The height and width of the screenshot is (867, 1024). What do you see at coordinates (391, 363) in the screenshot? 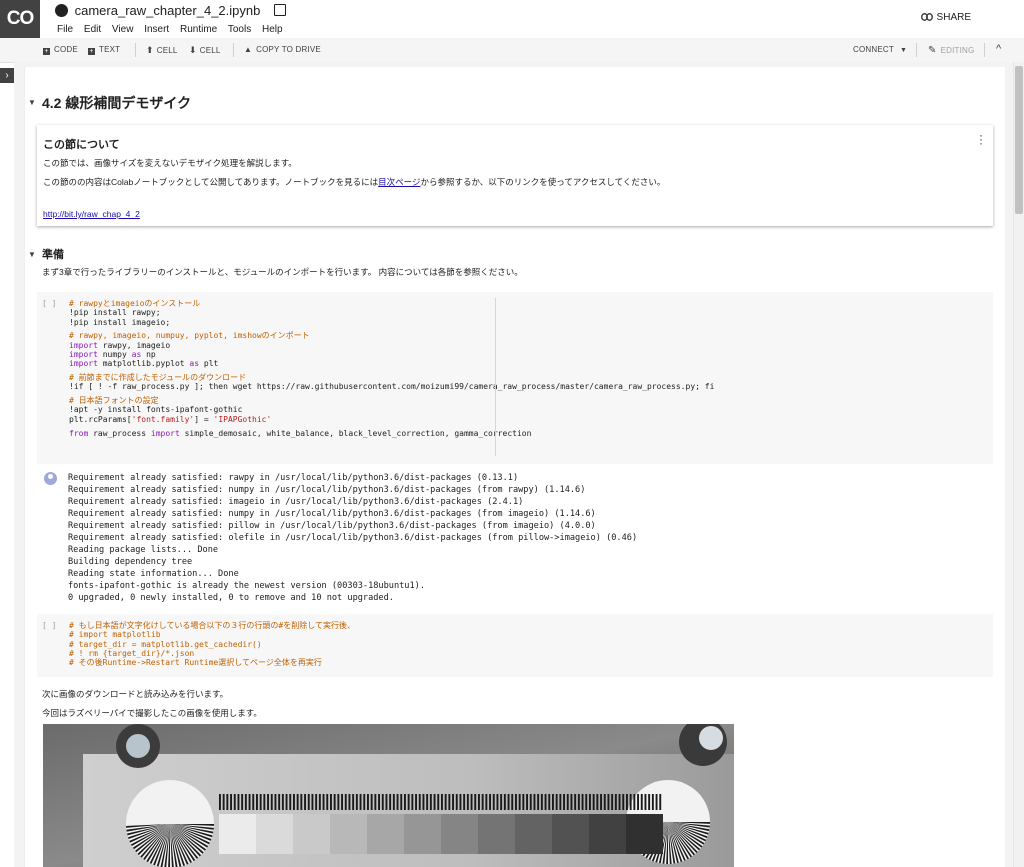
I see `code-line: import matplotlib.pyplot as plt` at bounding box center [391, 363].